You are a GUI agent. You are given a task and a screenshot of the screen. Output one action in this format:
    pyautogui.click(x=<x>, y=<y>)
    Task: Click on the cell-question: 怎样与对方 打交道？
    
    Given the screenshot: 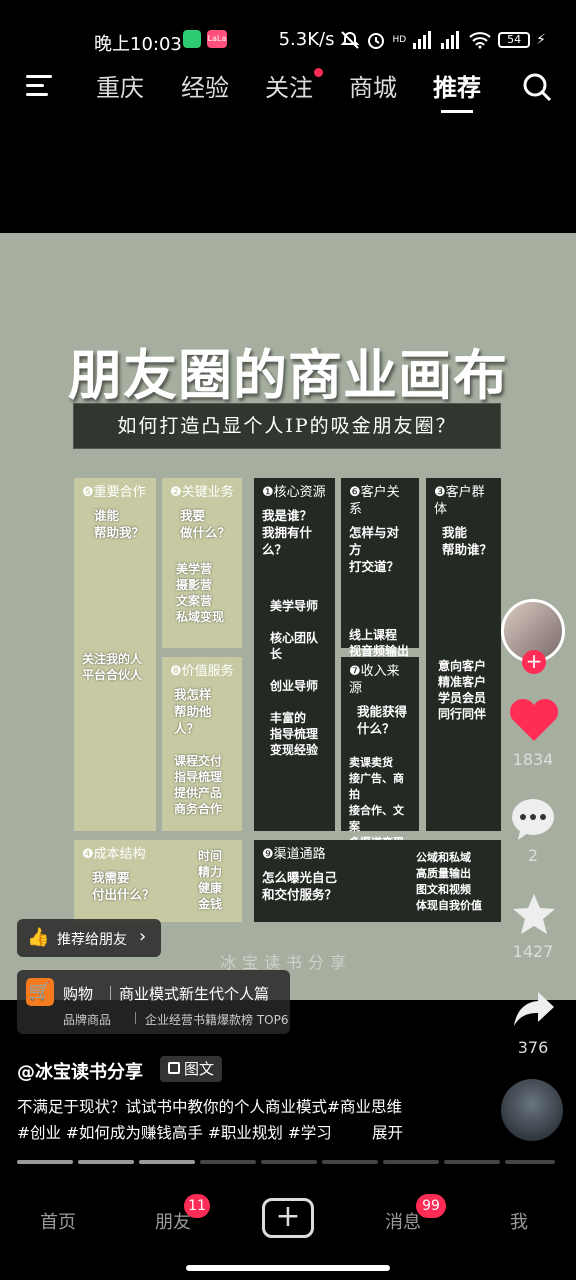 What is the action you would take?
    pyautogui.click(x=374, y=549)
    